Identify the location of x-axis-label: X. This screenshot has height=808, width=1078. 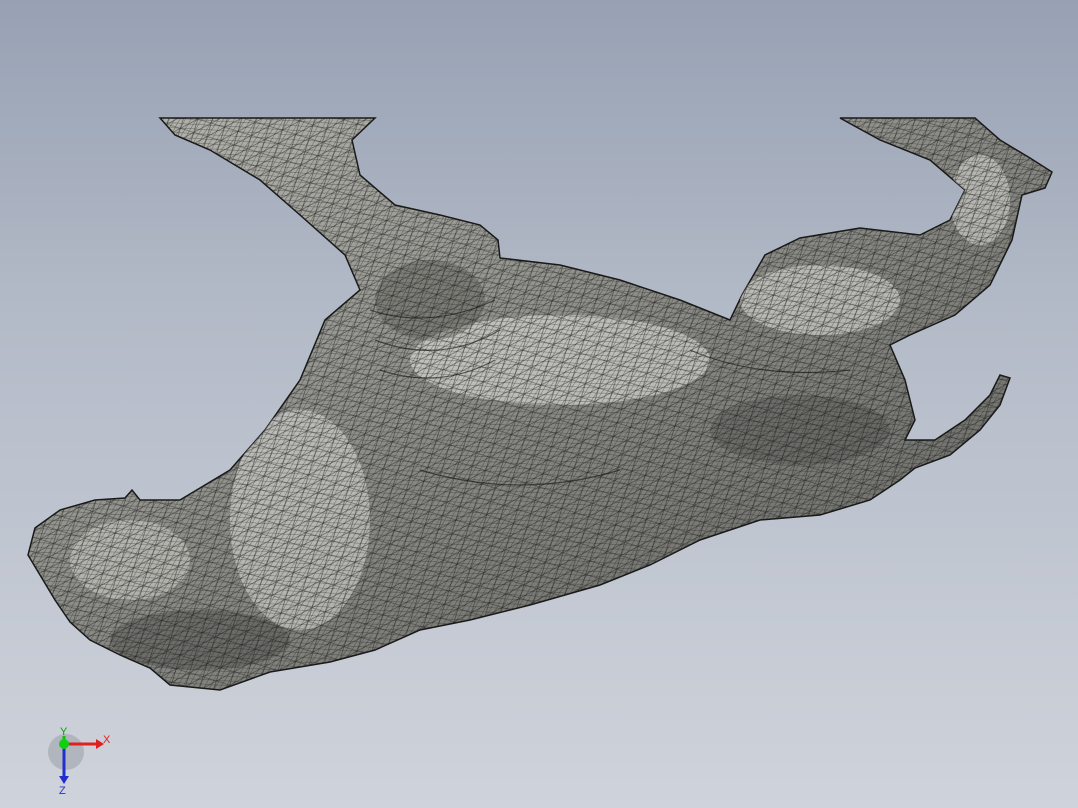
(107, 740).